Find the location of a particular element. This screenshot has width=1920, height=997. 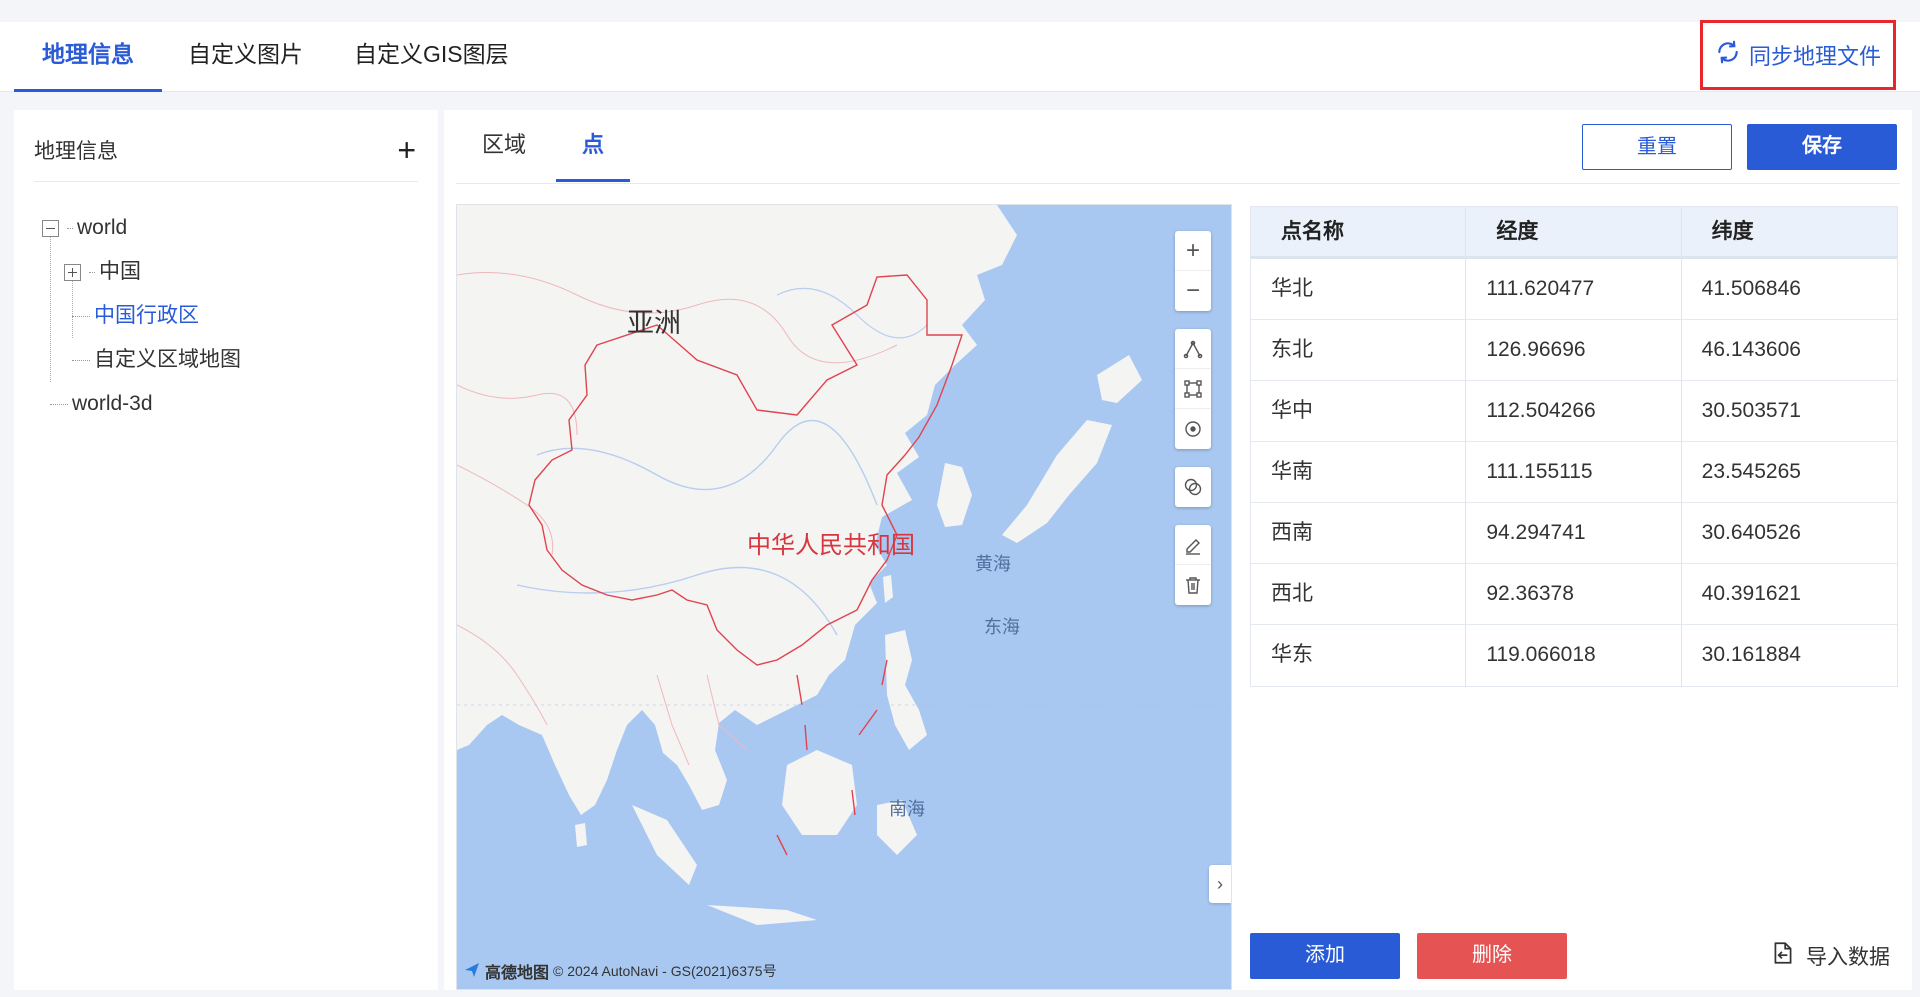

table-row: 华东 119.066018 30.161884 is located at coordinates (1574, 655).